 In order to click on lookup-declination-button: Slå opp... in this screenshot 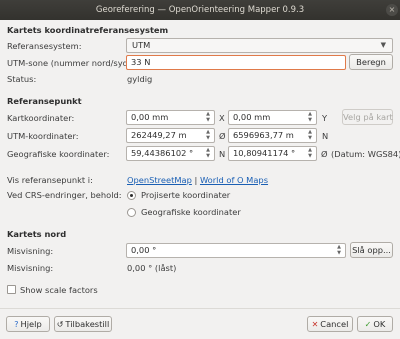, I will do `click(371, 250)`.